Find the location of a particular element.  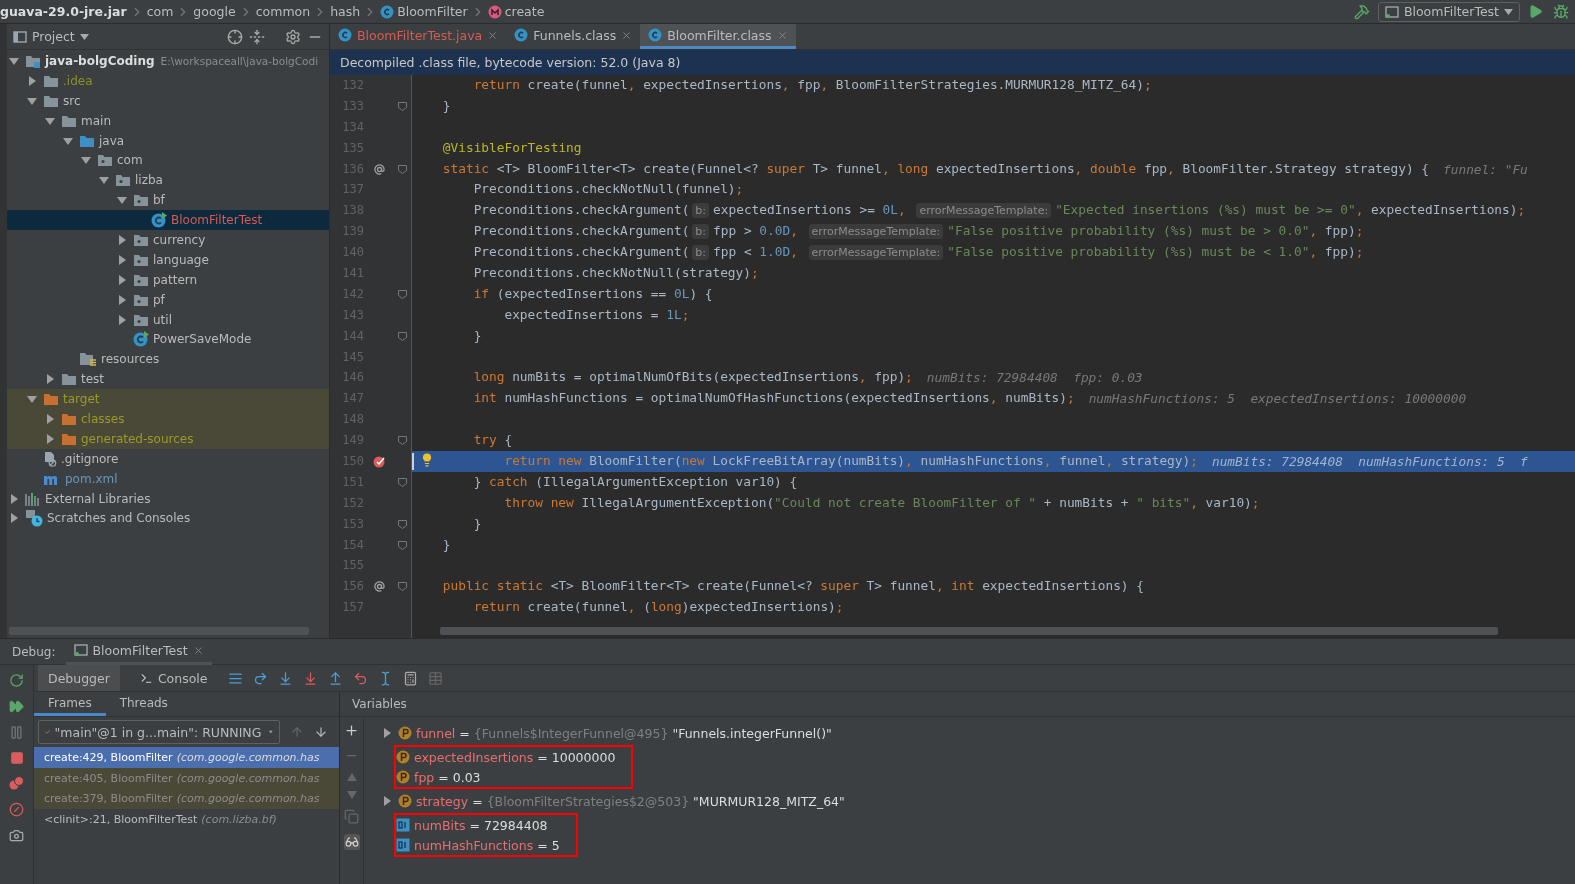

hammer-icon is located at coordinates (1361, 11).